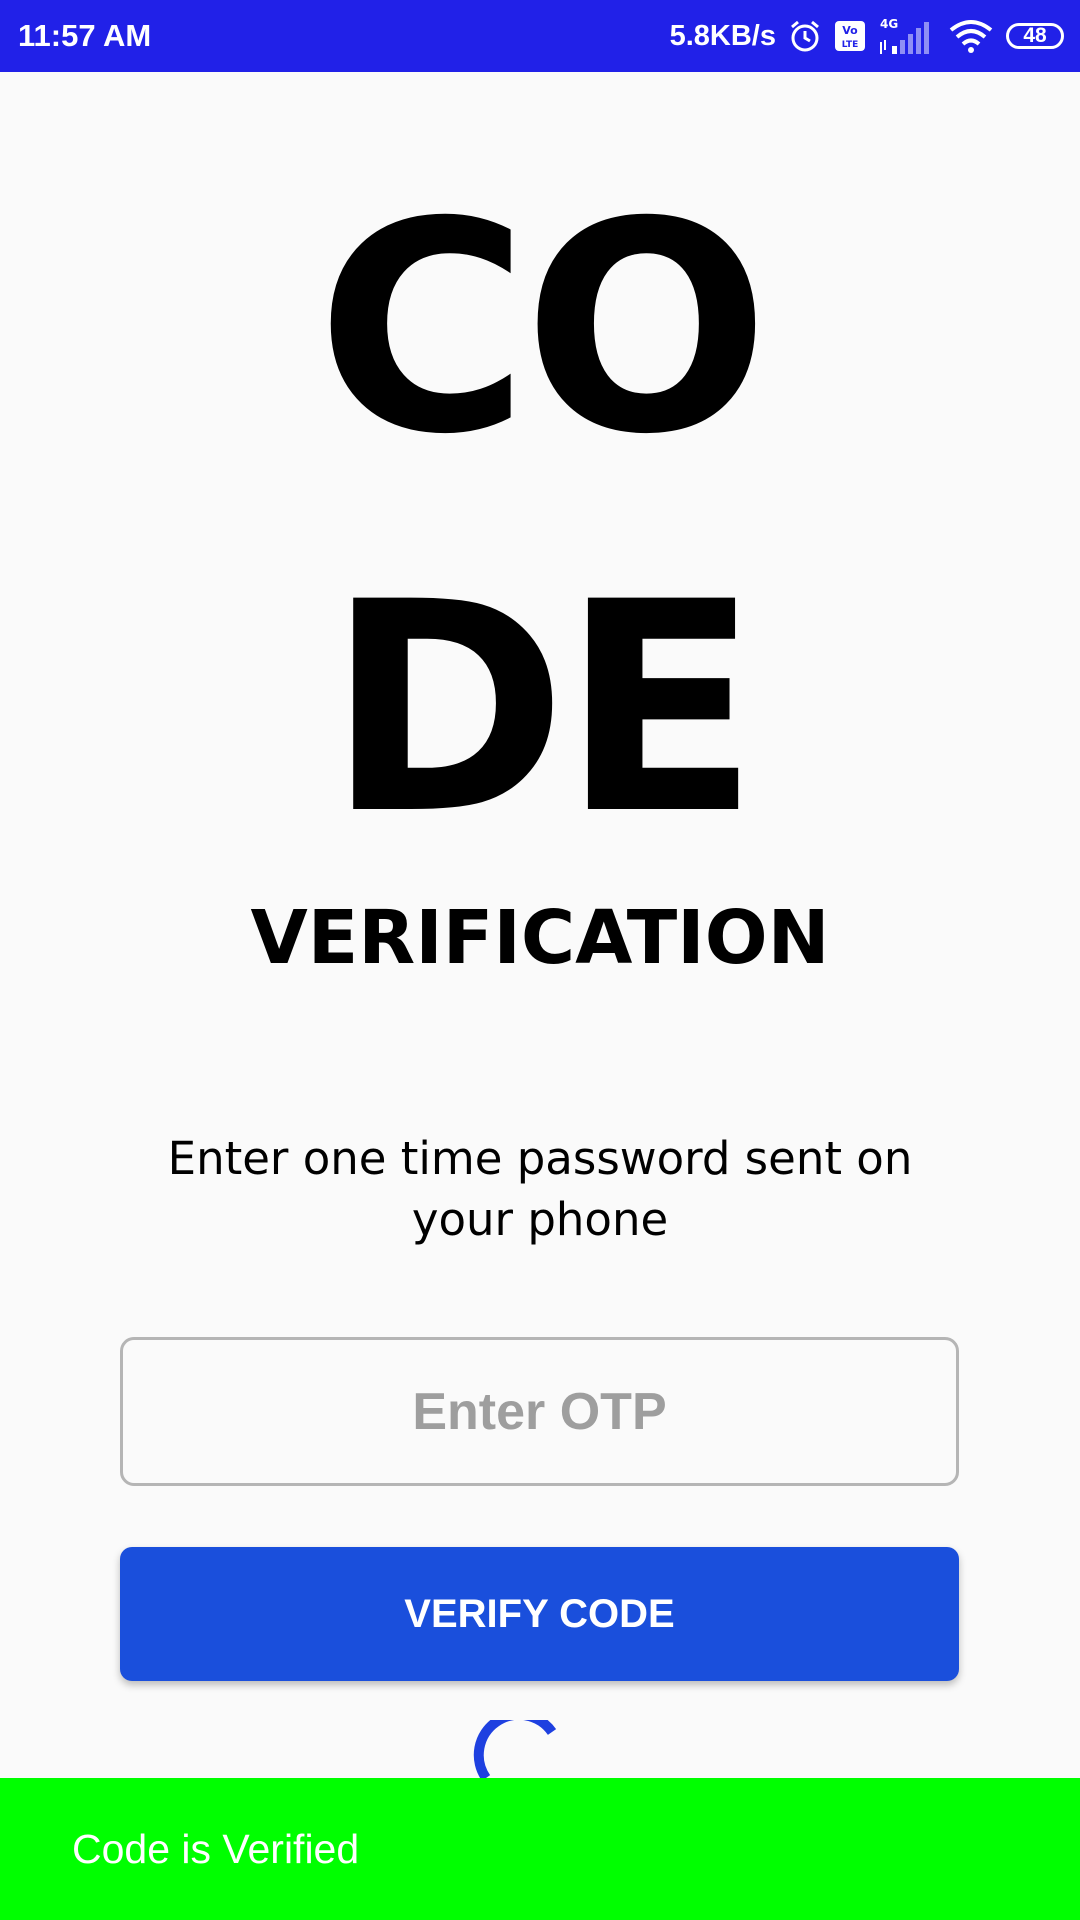  I want to click on network-speed: 5.8KB/s, so click(722, 35).